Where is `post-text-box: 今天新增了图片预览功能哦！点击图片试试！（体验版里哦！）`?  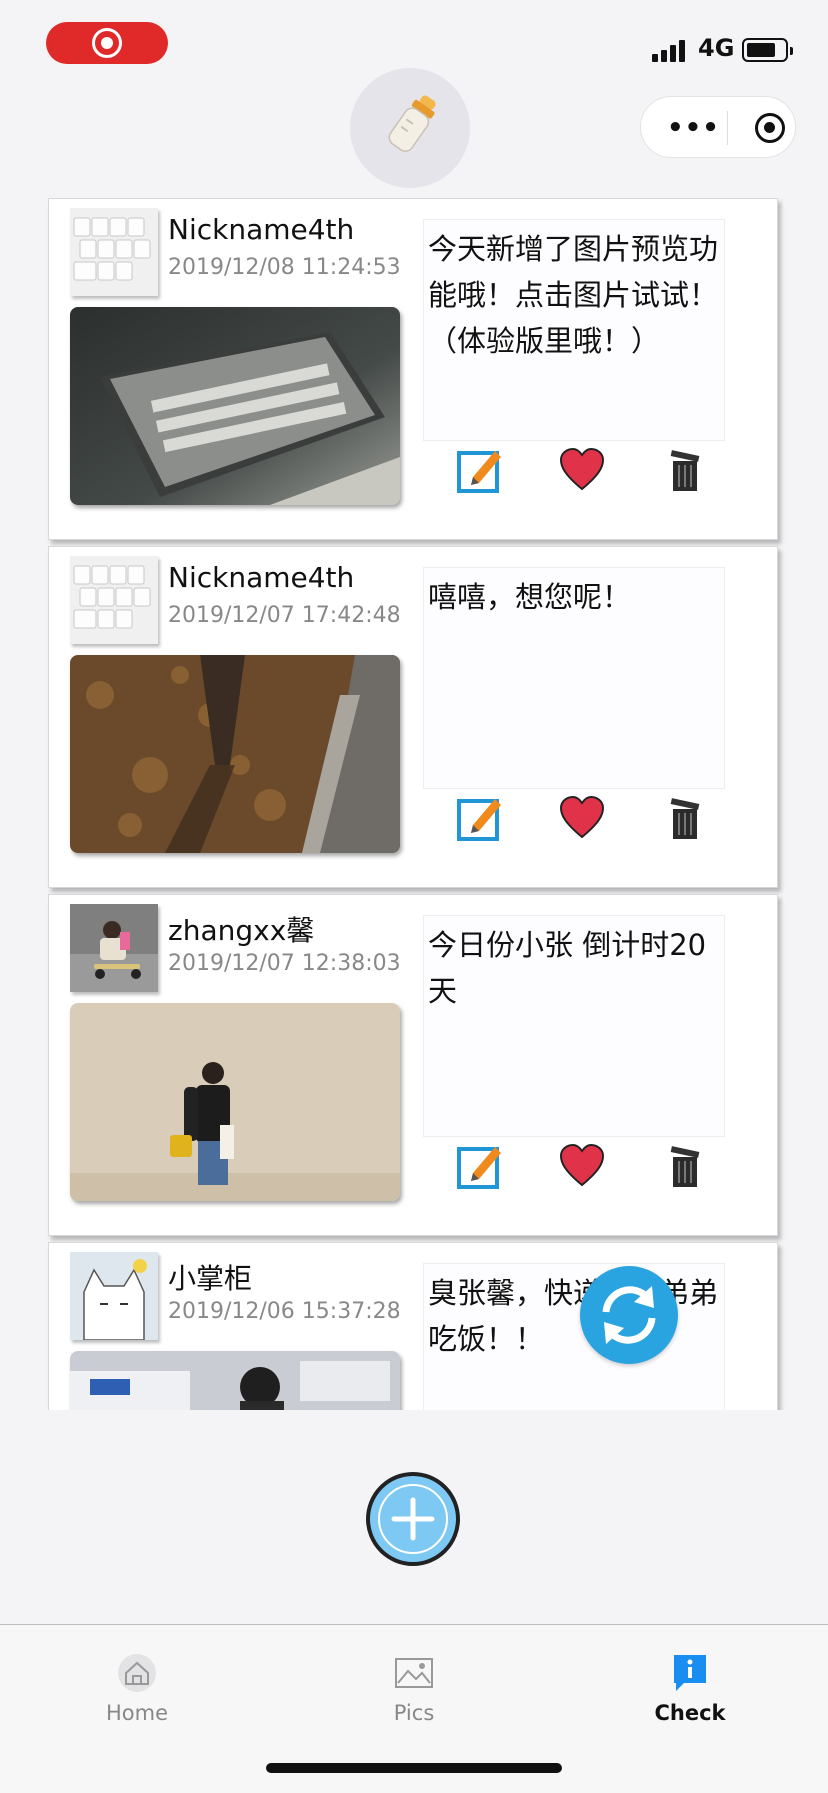
post-text-box: 今天新增了图片预览功能哦！点击图片试试！（体验版里哦！） is located at coordinates (574, 330).